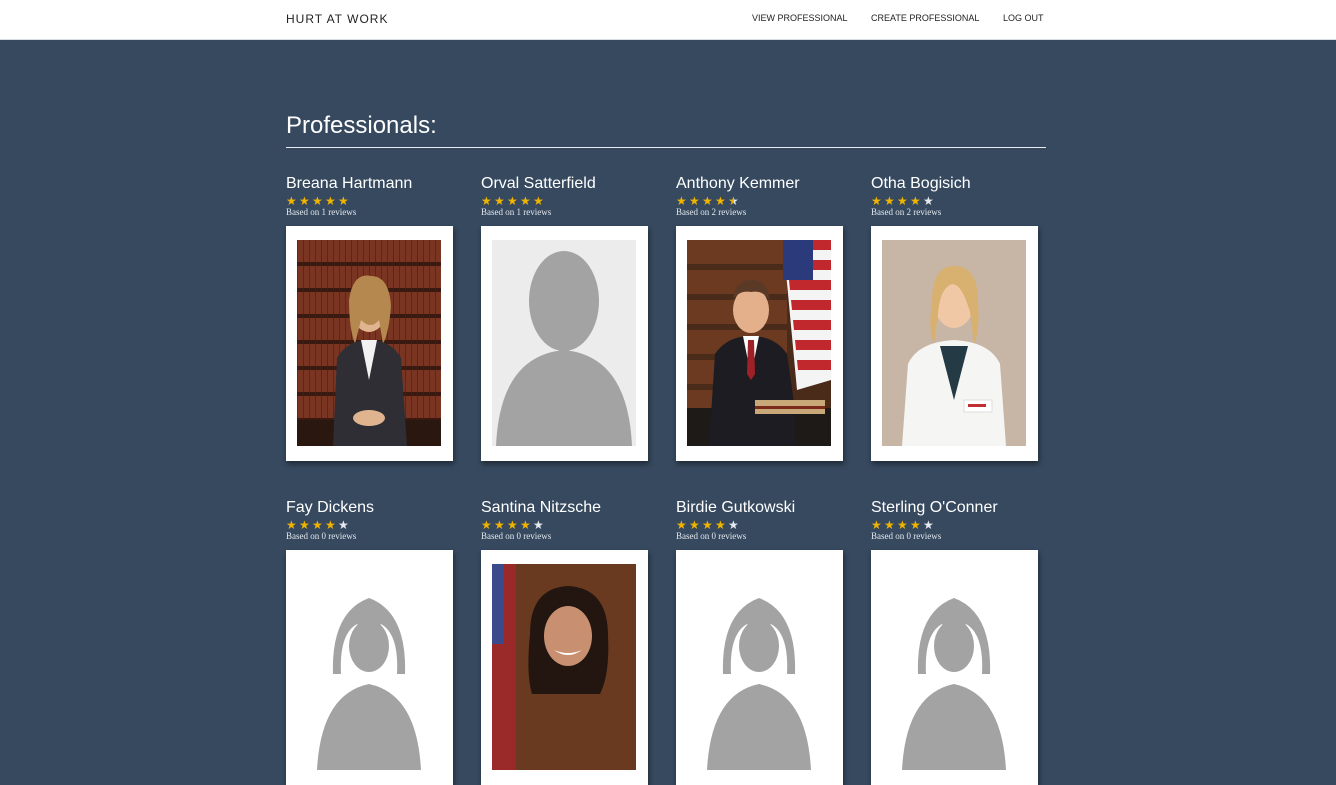  I want to click on professional-name: Sterling O'Conner, so click(954, 508).